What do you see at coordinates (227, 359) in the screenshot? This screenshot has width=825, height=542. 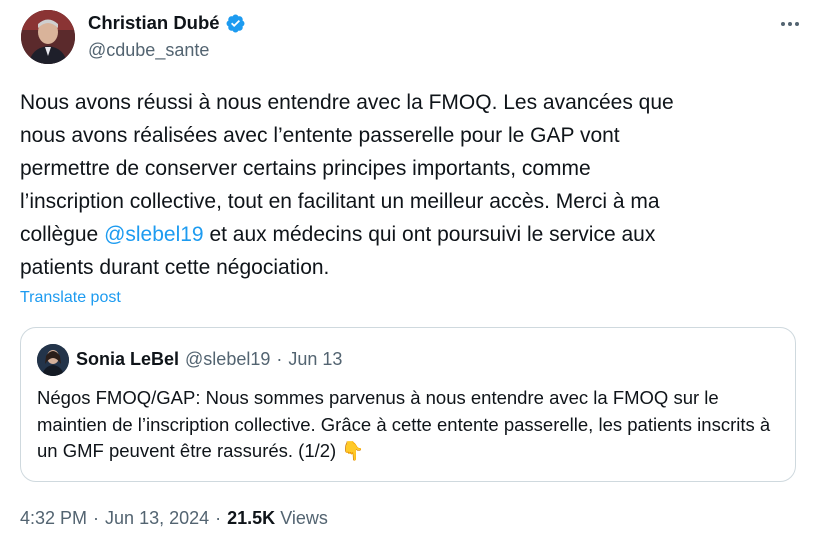 I see `quoted-handle: @slebel19` at bounding box center [227, 359].